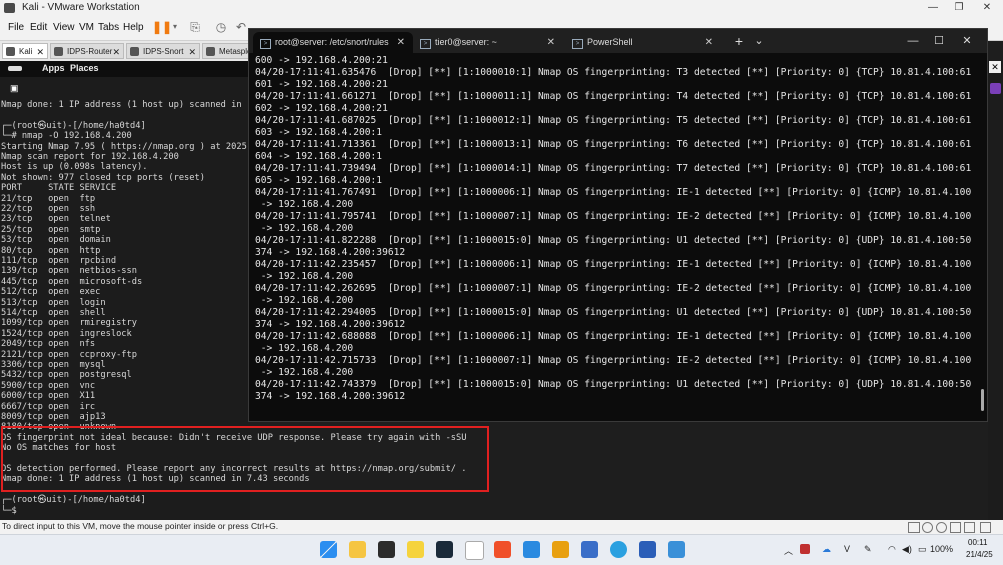  What do you see at coordinates (53, 68) in the screenshot?
I see `apps-menu: Apps` at bounding box center [53, 68].